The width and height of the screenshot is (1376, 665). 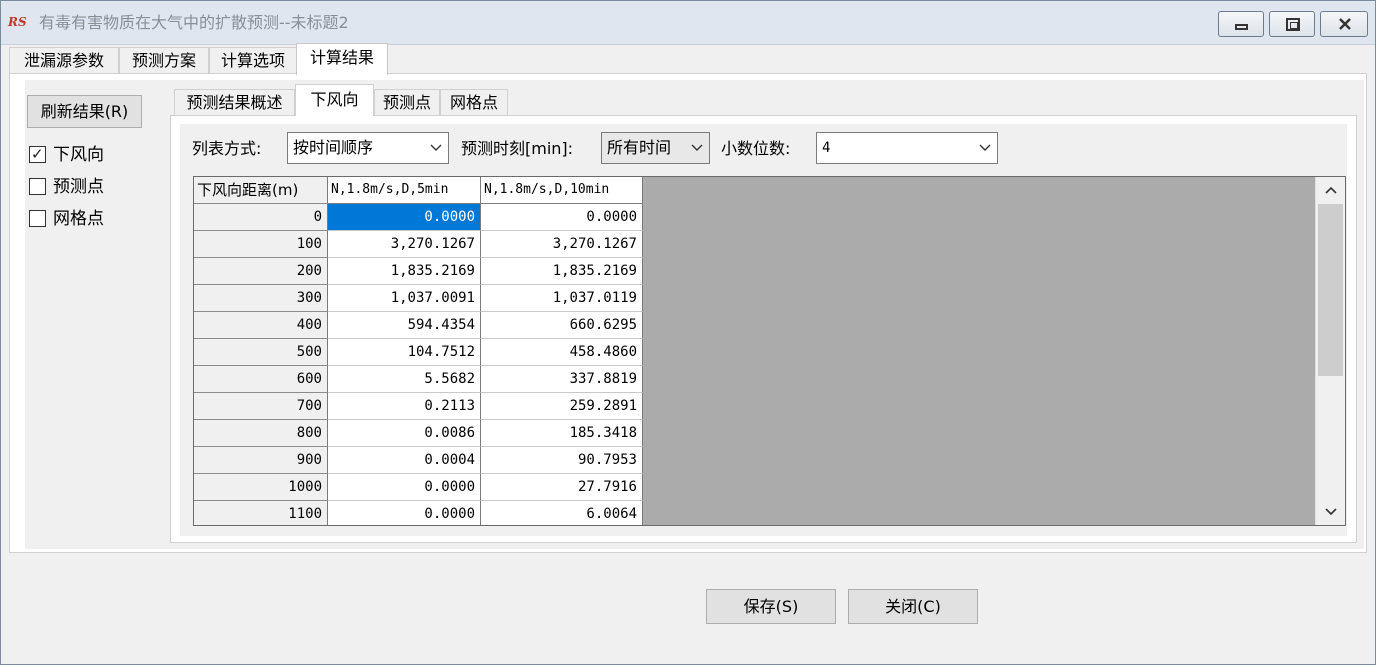 What do you see at coordinates (333, 147) in the screenshot?
I see `list-mode-value: 按时间顺序` at bounding box center [333, 147].